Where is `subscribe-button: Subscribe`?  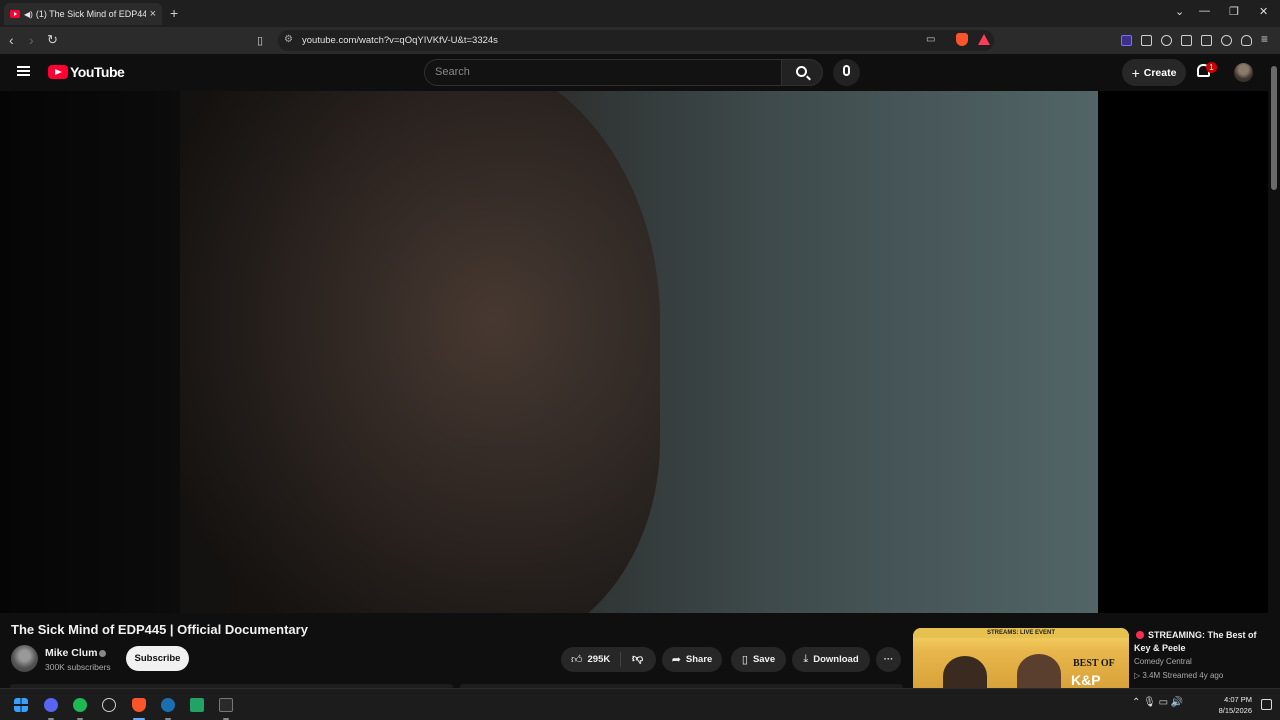 subscribe-button: Subscribe is located at coordinates (157, 658).